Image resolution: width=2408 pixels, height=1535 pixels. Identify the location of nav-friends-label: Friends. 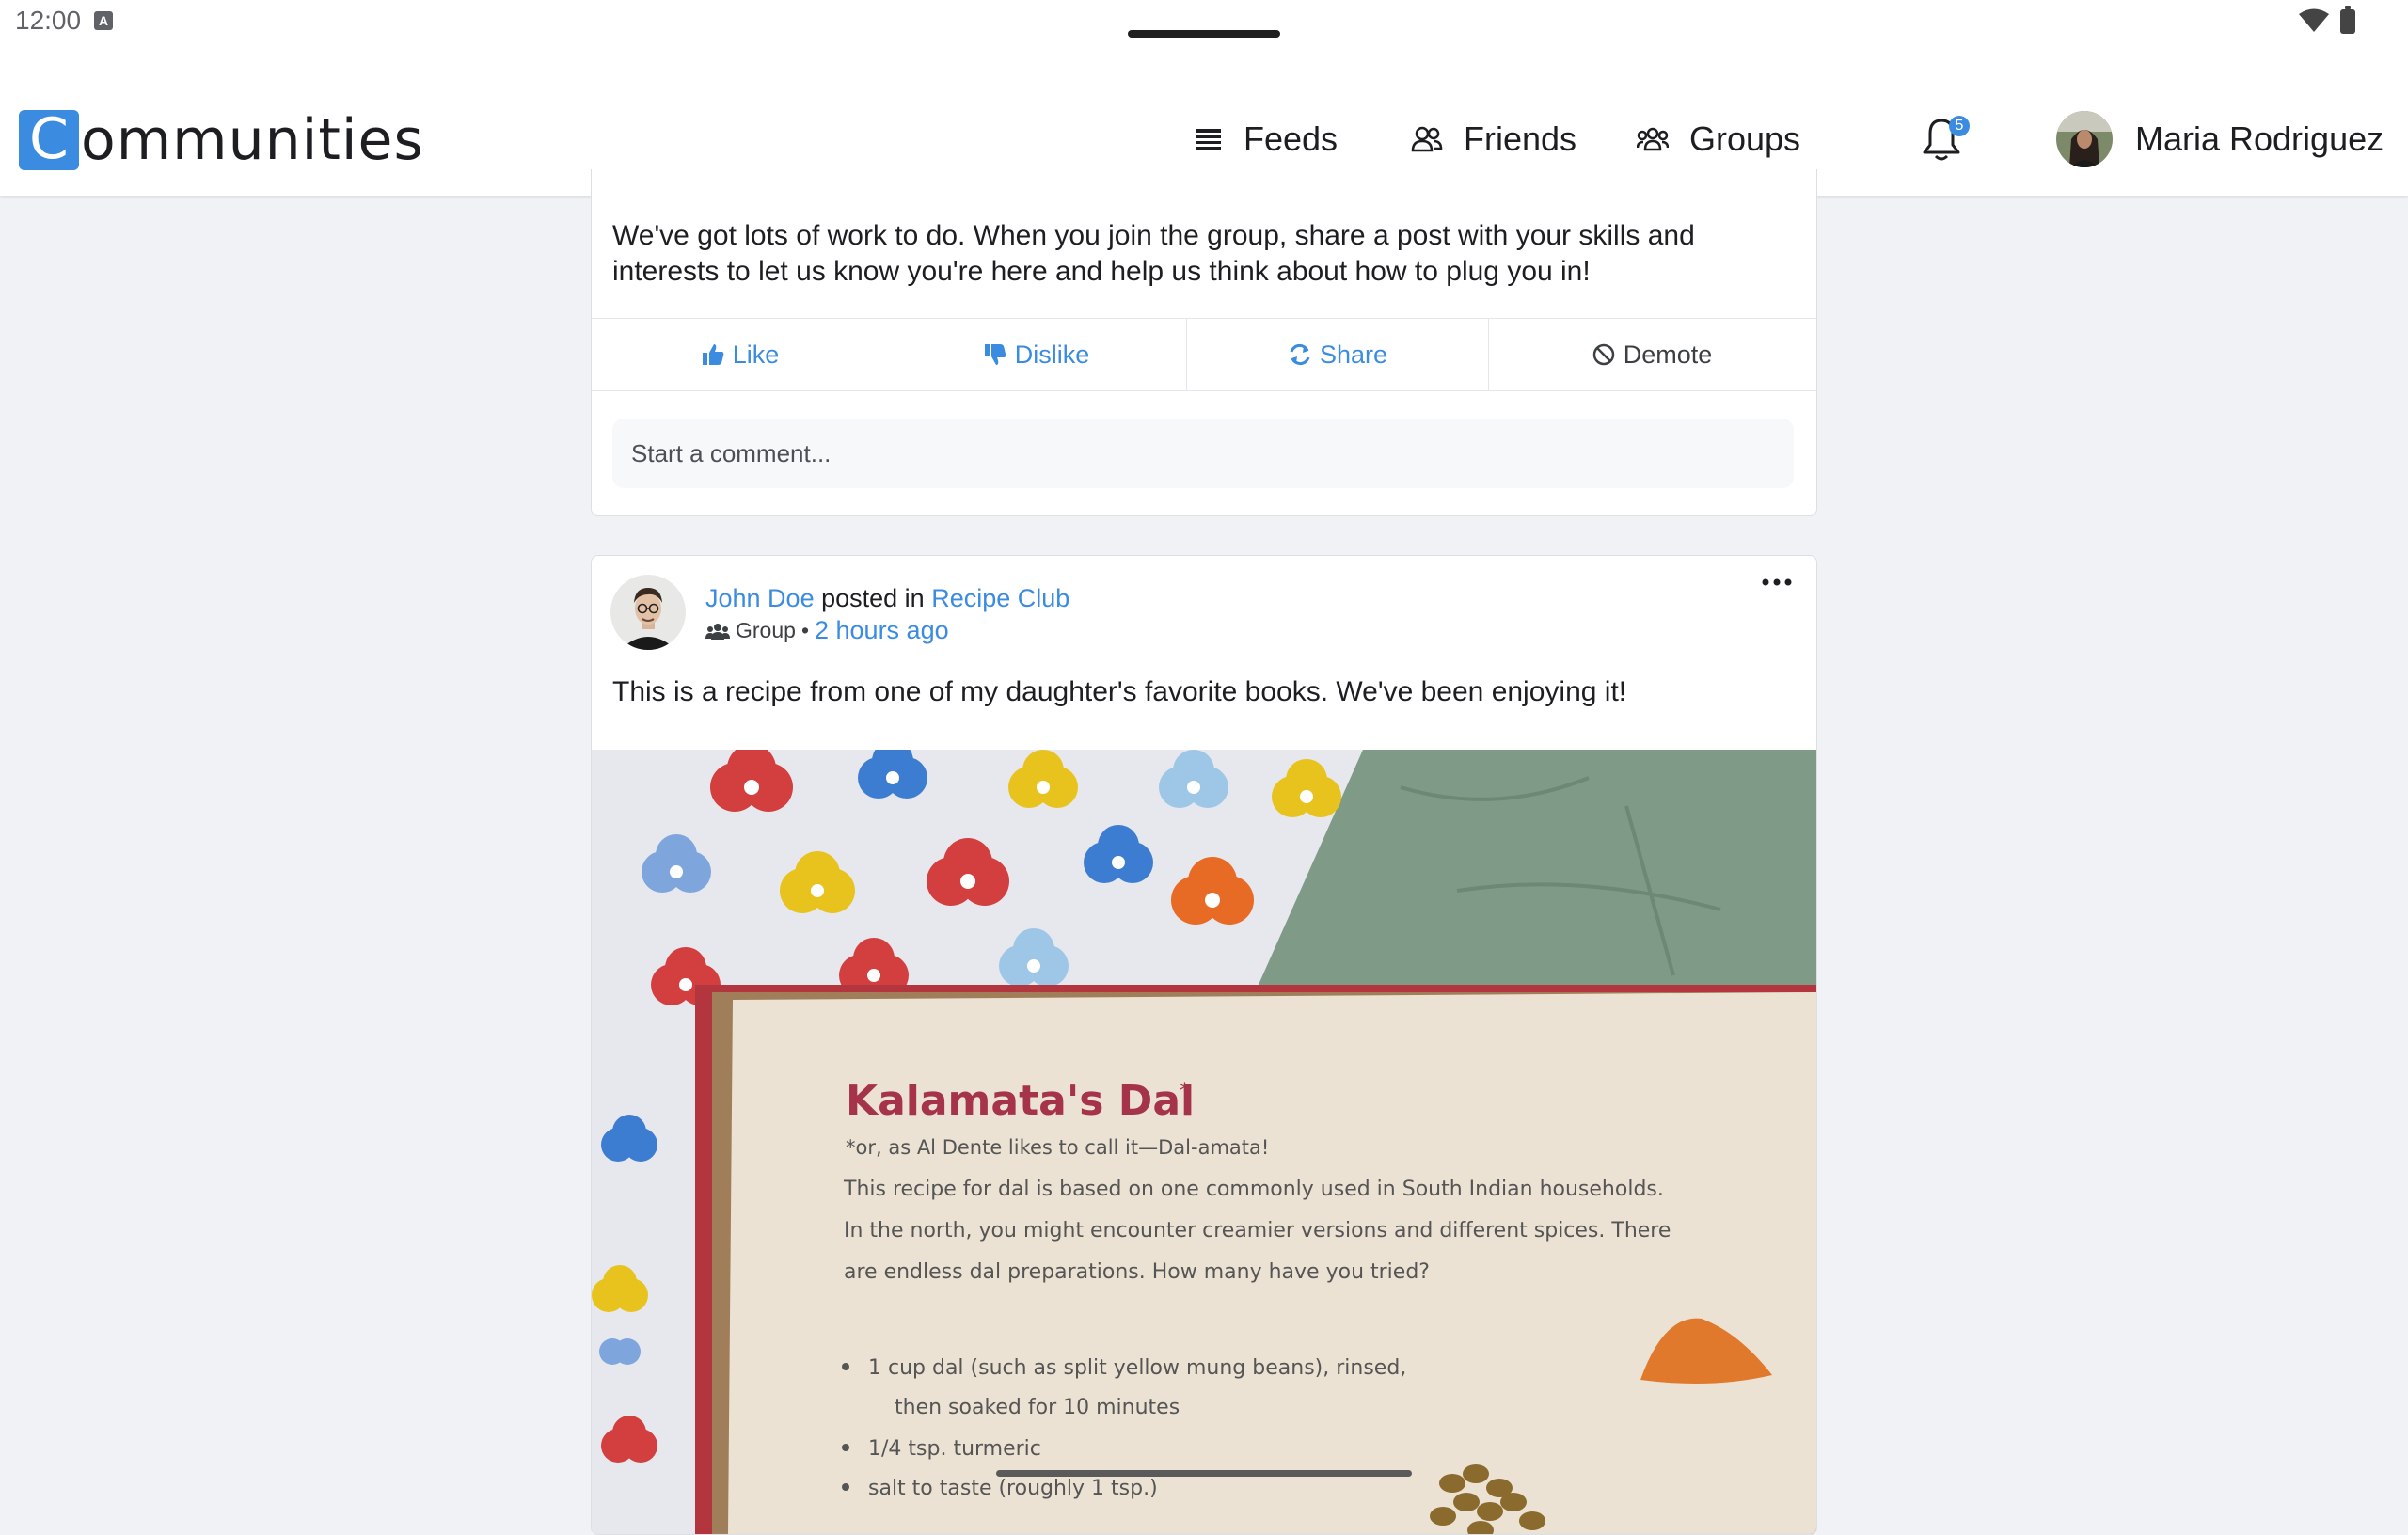
(1521, 138).